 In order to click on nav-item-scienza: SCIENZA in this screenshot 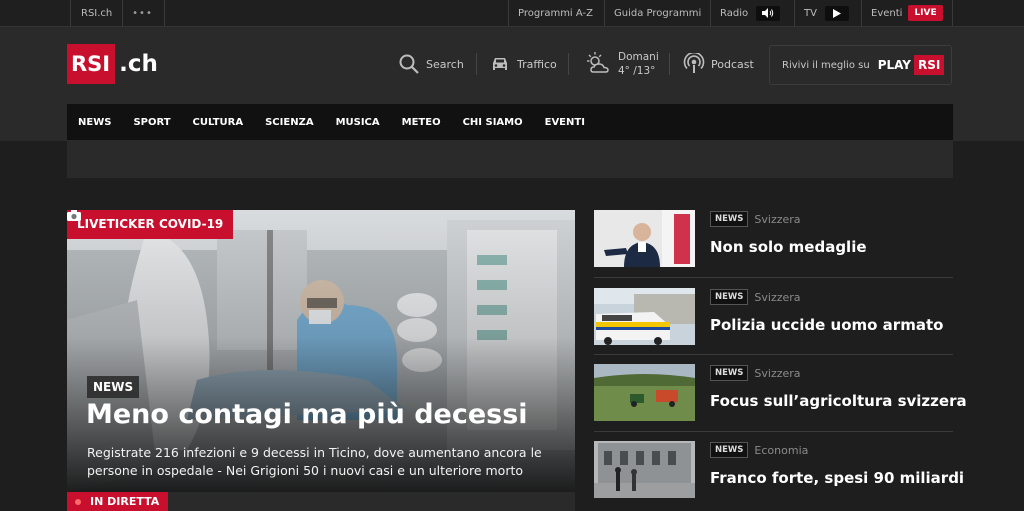, I will do `click(289, 122)`.